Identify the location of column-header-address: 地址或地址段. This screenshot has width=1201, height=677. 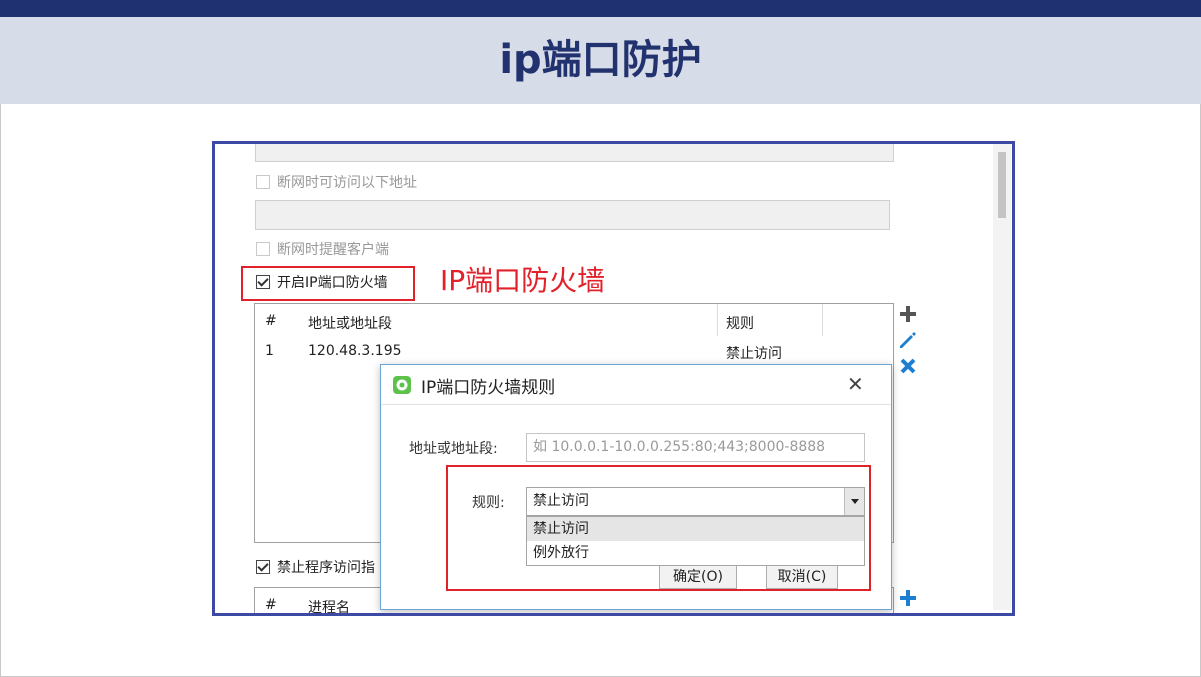
(350, 323).